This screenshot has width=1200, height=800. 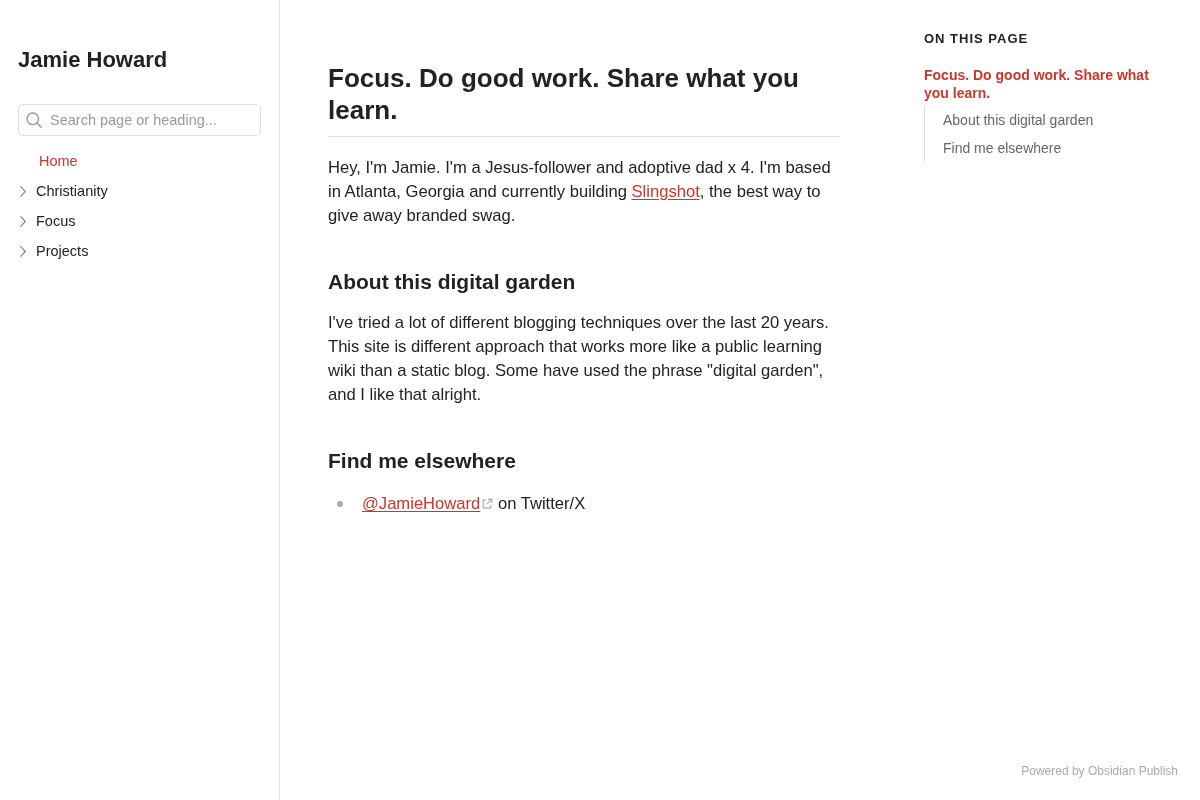 I want to click on toc-link: Find me elsewhere, so click(x=1002, y=148).